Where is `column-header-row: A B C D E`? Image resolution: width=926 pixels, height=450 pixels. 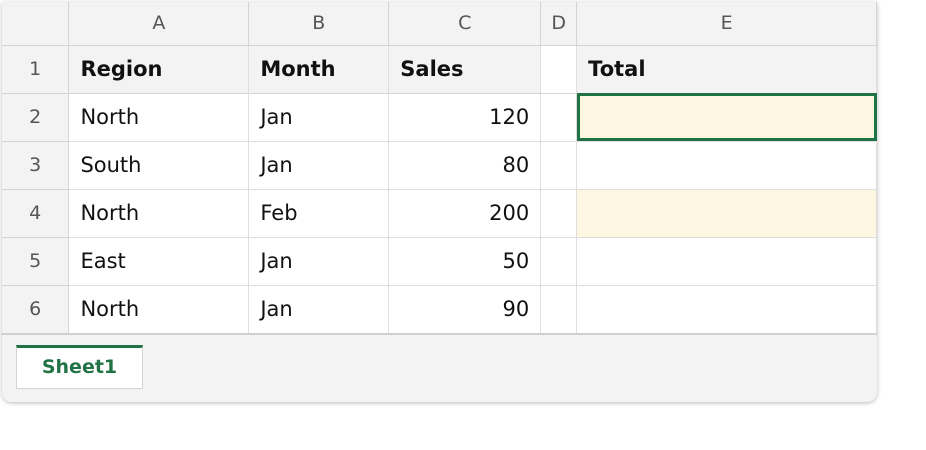 column-header-row: A B C D E is located at coordinates (439, 24).